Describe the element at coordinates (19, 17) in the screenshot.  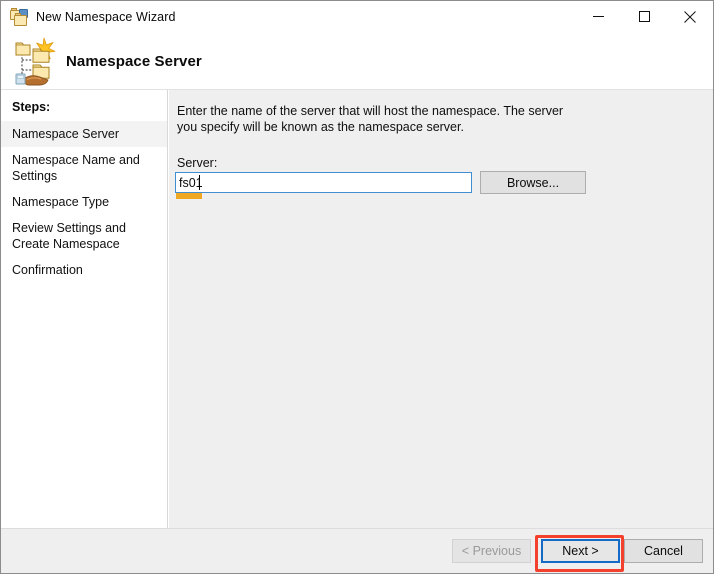
I see `folders-icon` at that location.